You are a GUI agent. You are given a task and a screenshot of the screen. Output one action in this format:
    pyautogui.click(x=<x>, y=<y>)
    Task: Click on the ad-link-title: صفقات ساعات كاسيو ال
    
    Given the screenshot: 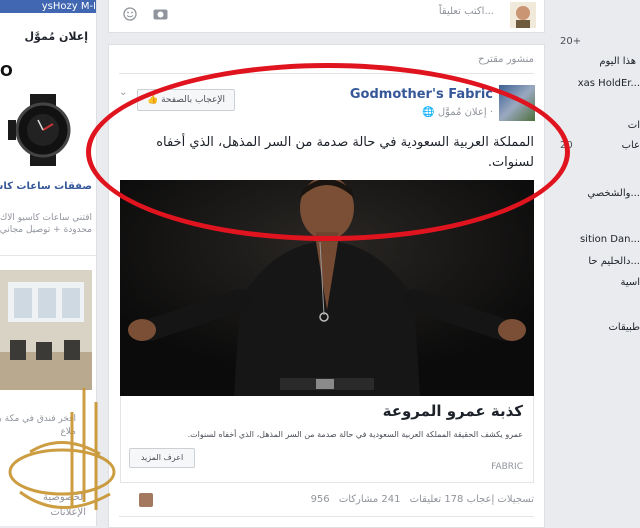 What is the action you would take?
    pyautogui.click(x=46, y=186)
    